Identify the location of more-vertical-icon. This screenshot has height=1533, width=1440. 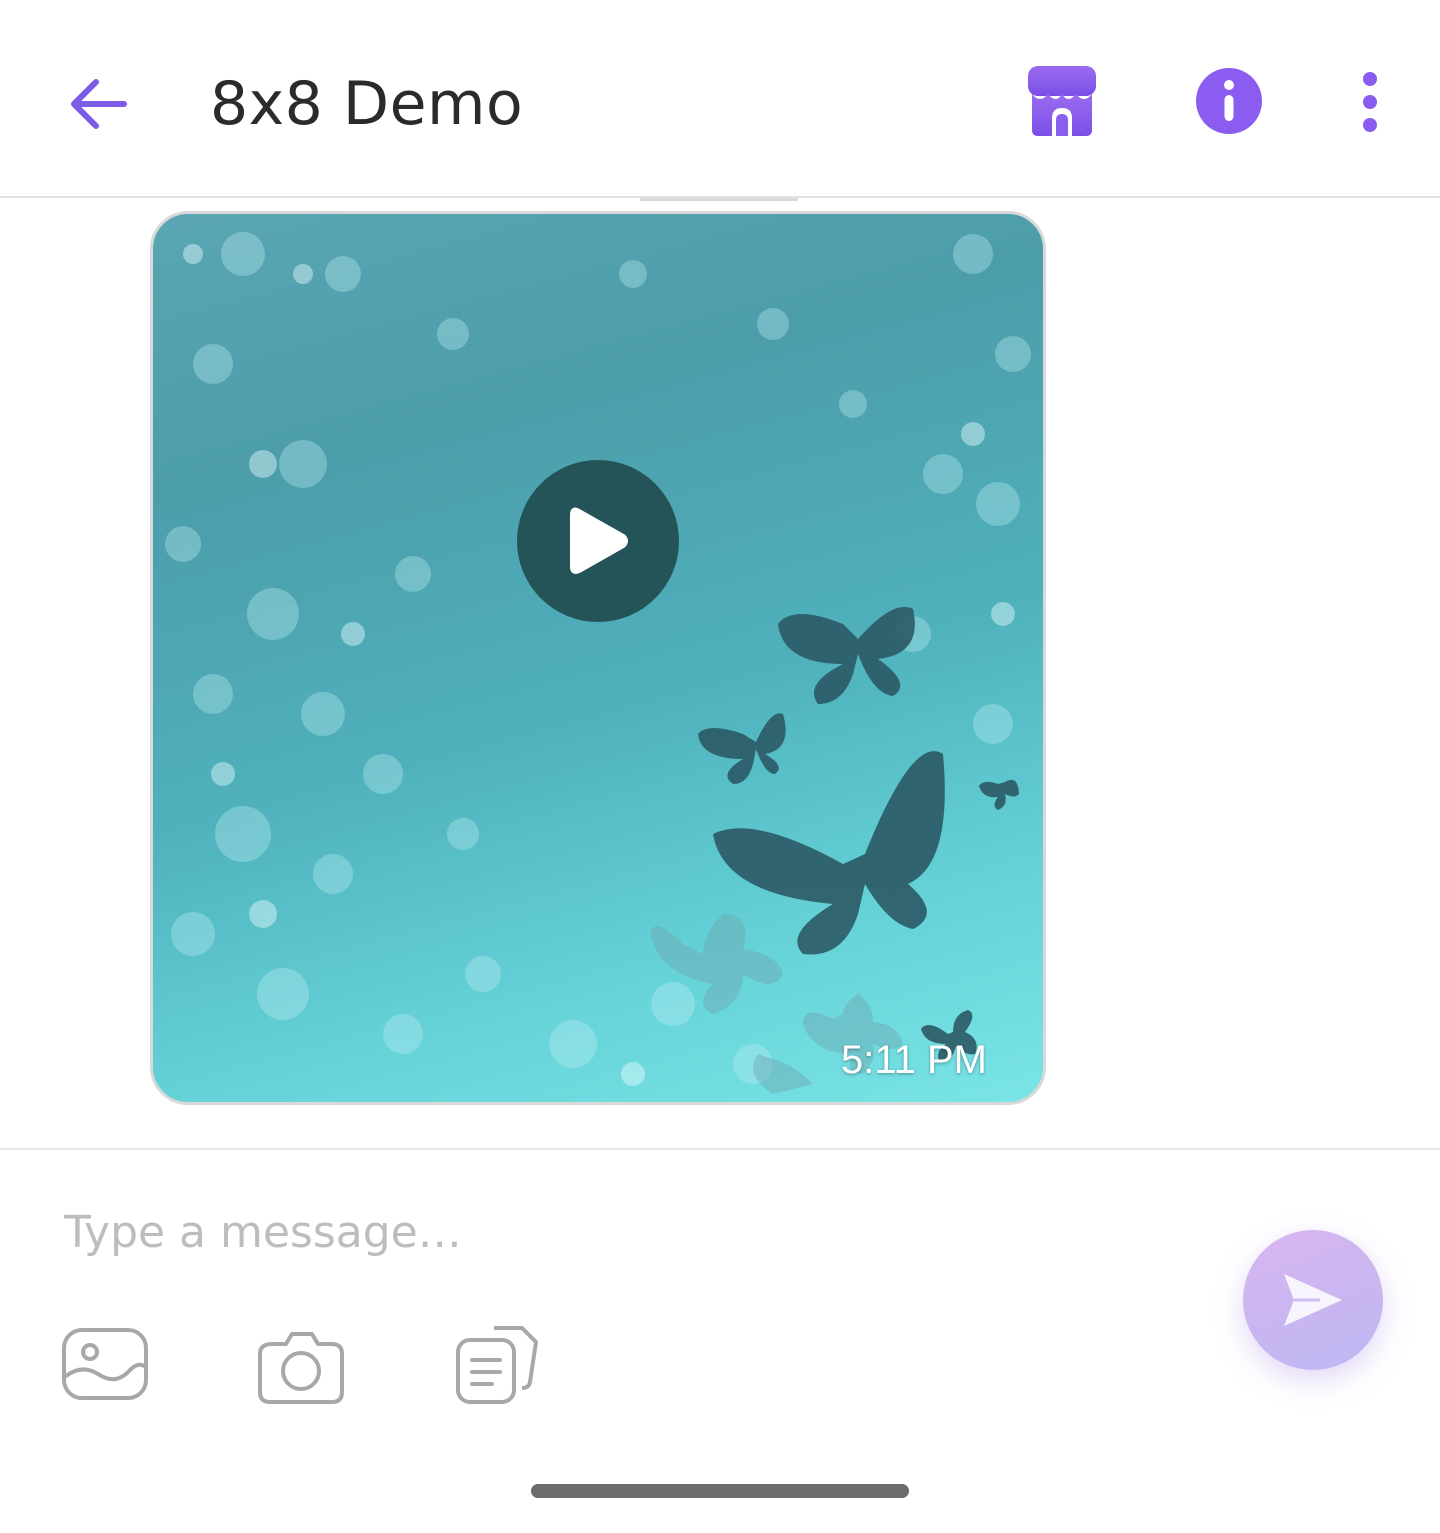
(1370, 102).